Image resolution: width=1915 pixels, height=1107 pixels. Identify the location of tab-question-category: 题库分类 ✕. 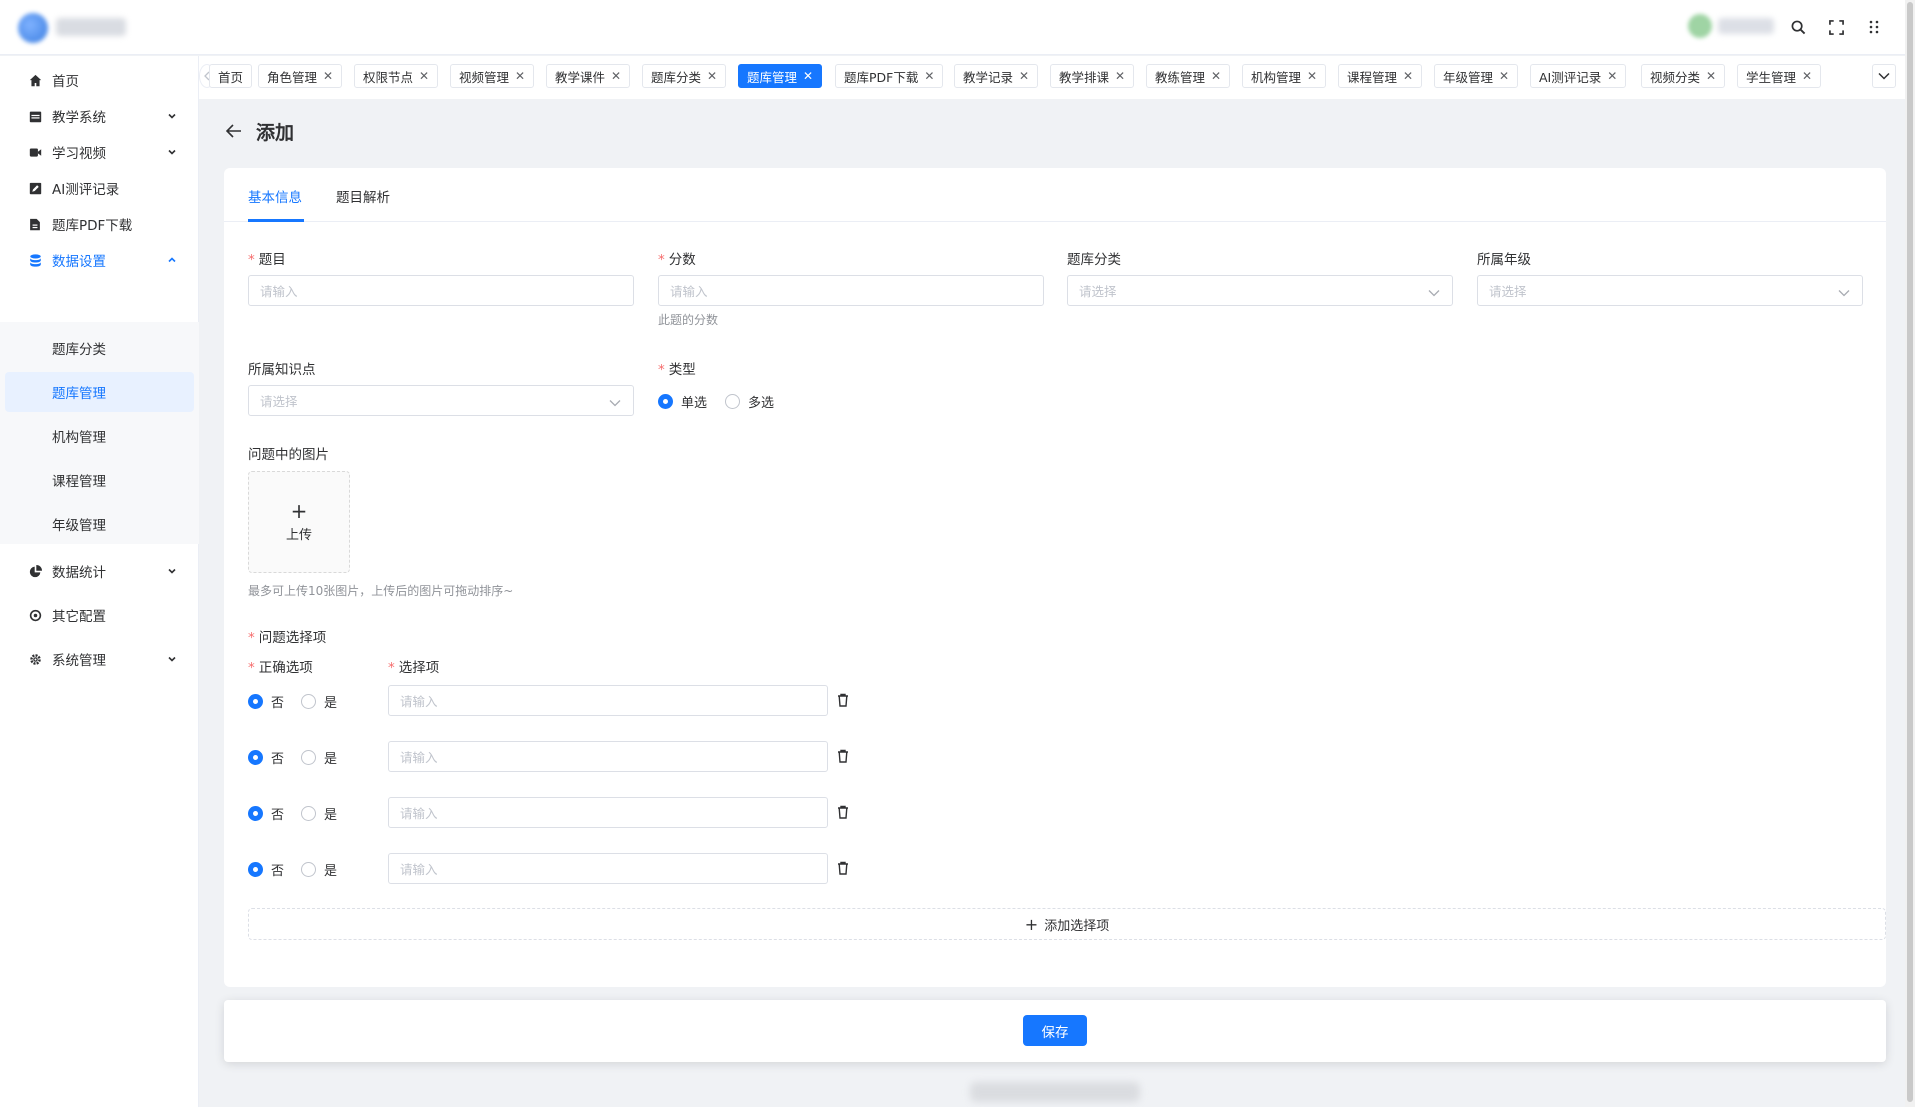
(684, 76).